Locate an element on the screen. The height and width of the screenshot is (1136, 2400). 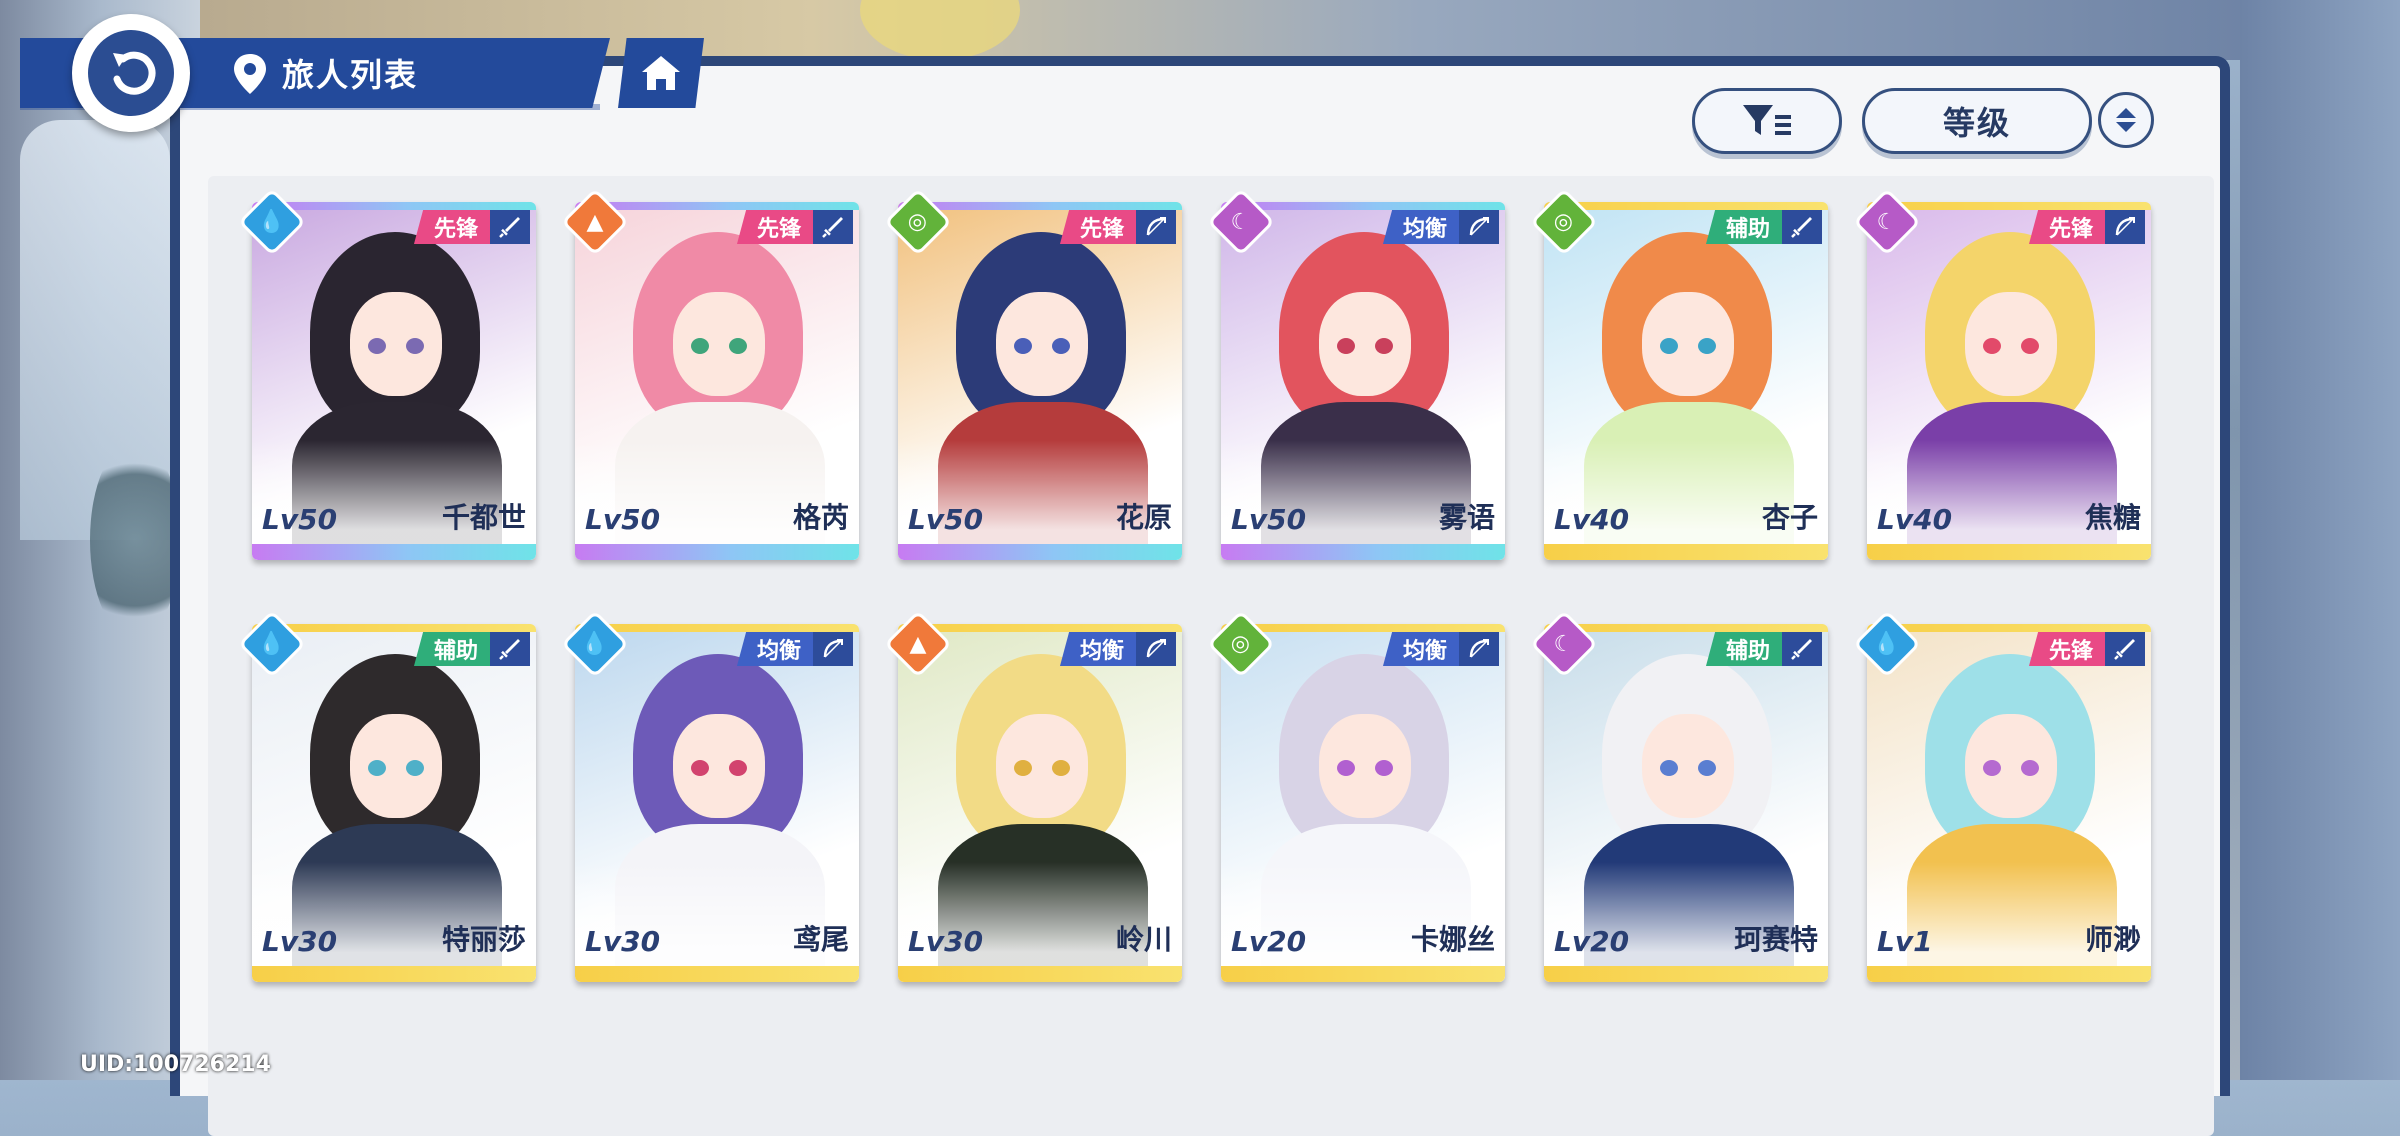
character-card: 辅助 Lv40 杏子 is located at coordinates (1686, 381).